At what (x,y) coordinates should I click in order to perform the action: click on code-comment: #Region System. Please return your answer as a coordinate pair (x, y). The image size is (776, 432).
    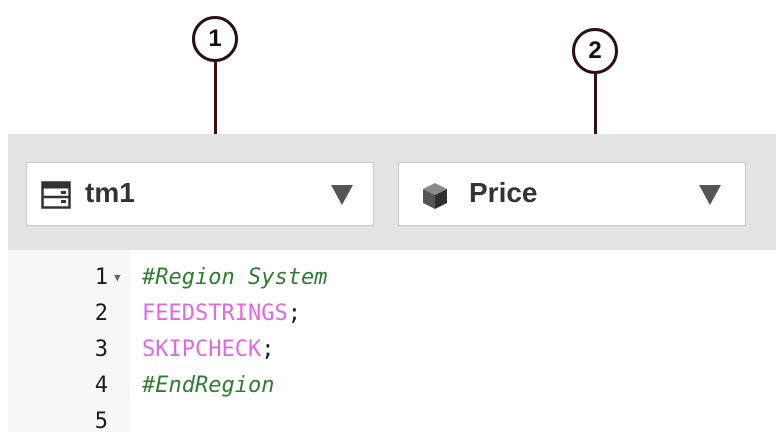
    Looking at the image, I should click on (235, 277).